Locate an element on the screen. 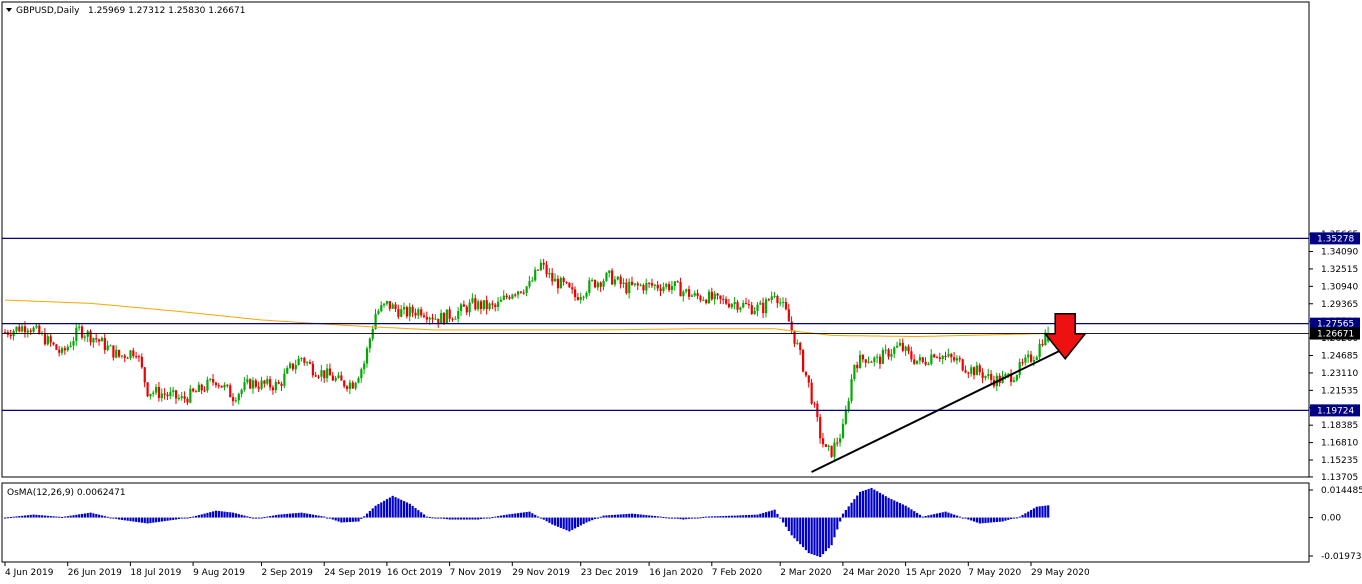  time-tick-label: 15 Apr 2020 is located at coordinates (934, 573).